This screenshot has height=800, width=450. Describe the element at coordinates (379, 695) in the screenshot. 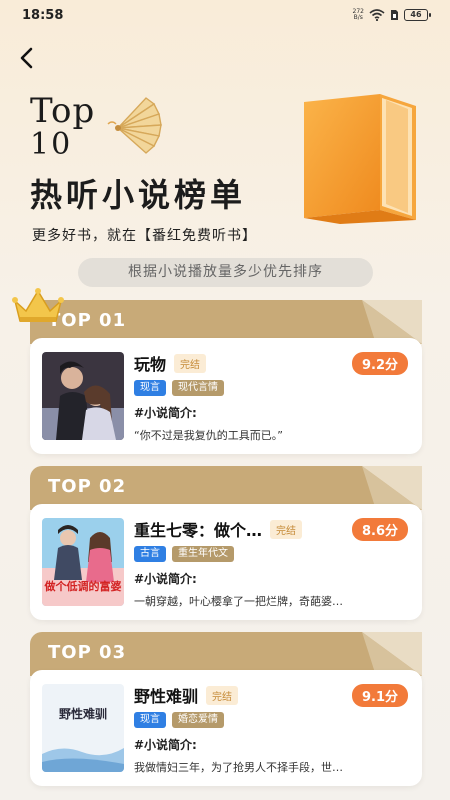

I see `score-badge: 9.1分` at that location.